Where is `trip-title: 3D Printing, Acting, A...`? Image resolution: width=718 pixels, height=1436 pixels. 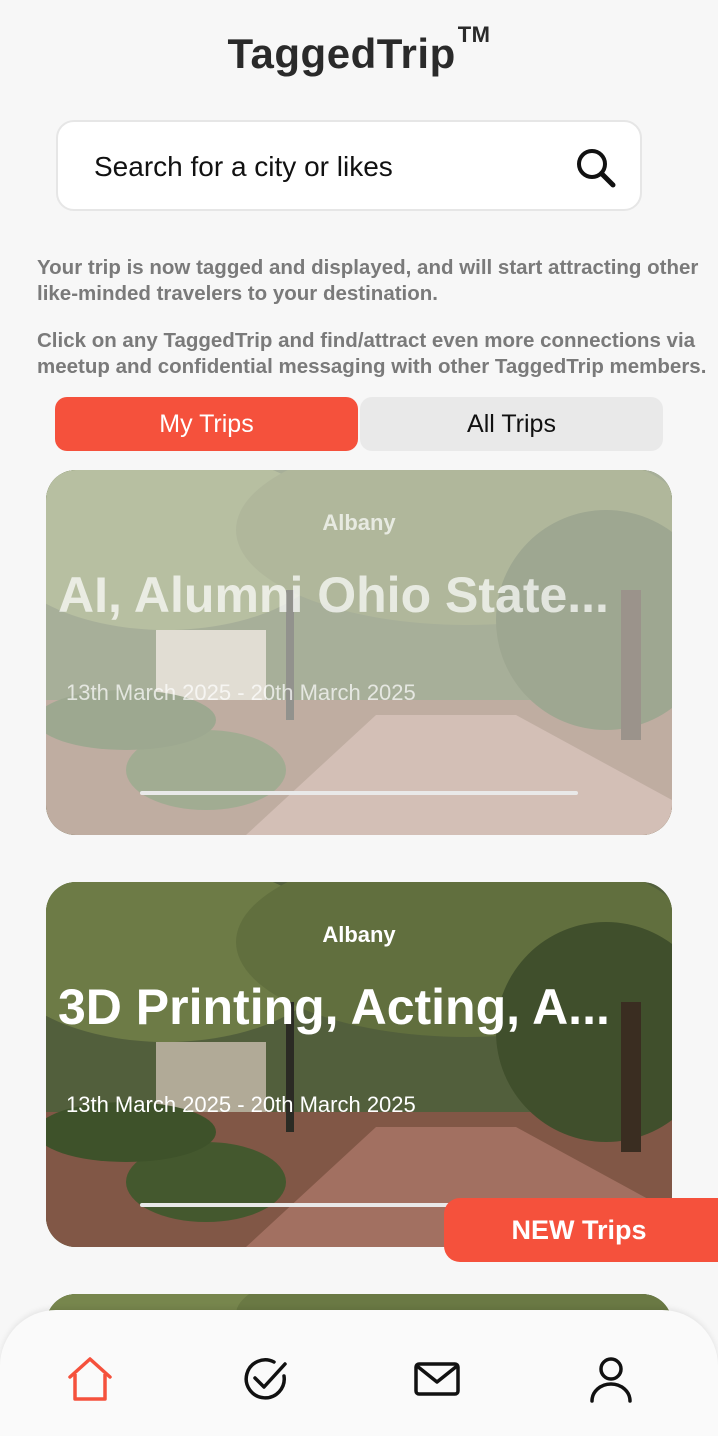 trip-title: 3D Printing, Acting, A... is located at coordinates (334, 1007).